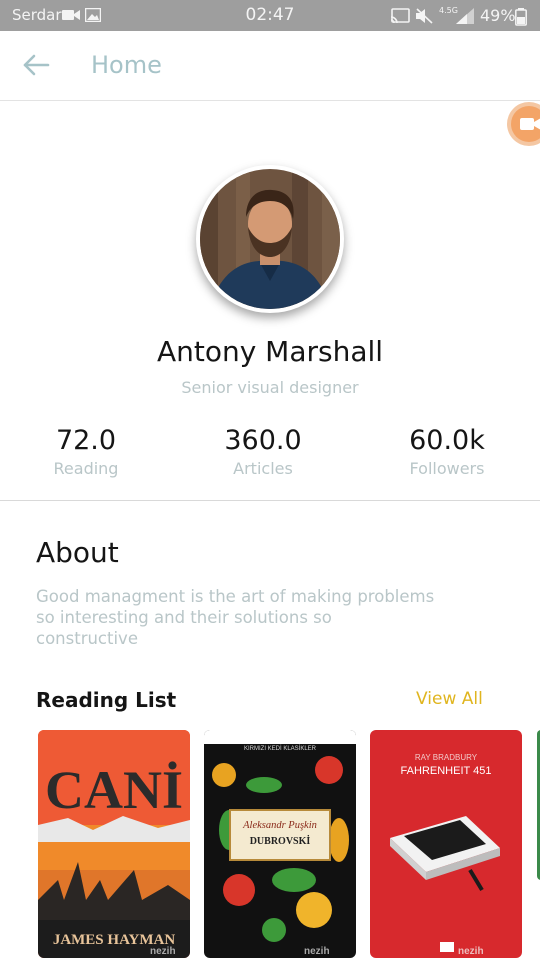  I want to click on stat-label: Followers, so click(447, 468).